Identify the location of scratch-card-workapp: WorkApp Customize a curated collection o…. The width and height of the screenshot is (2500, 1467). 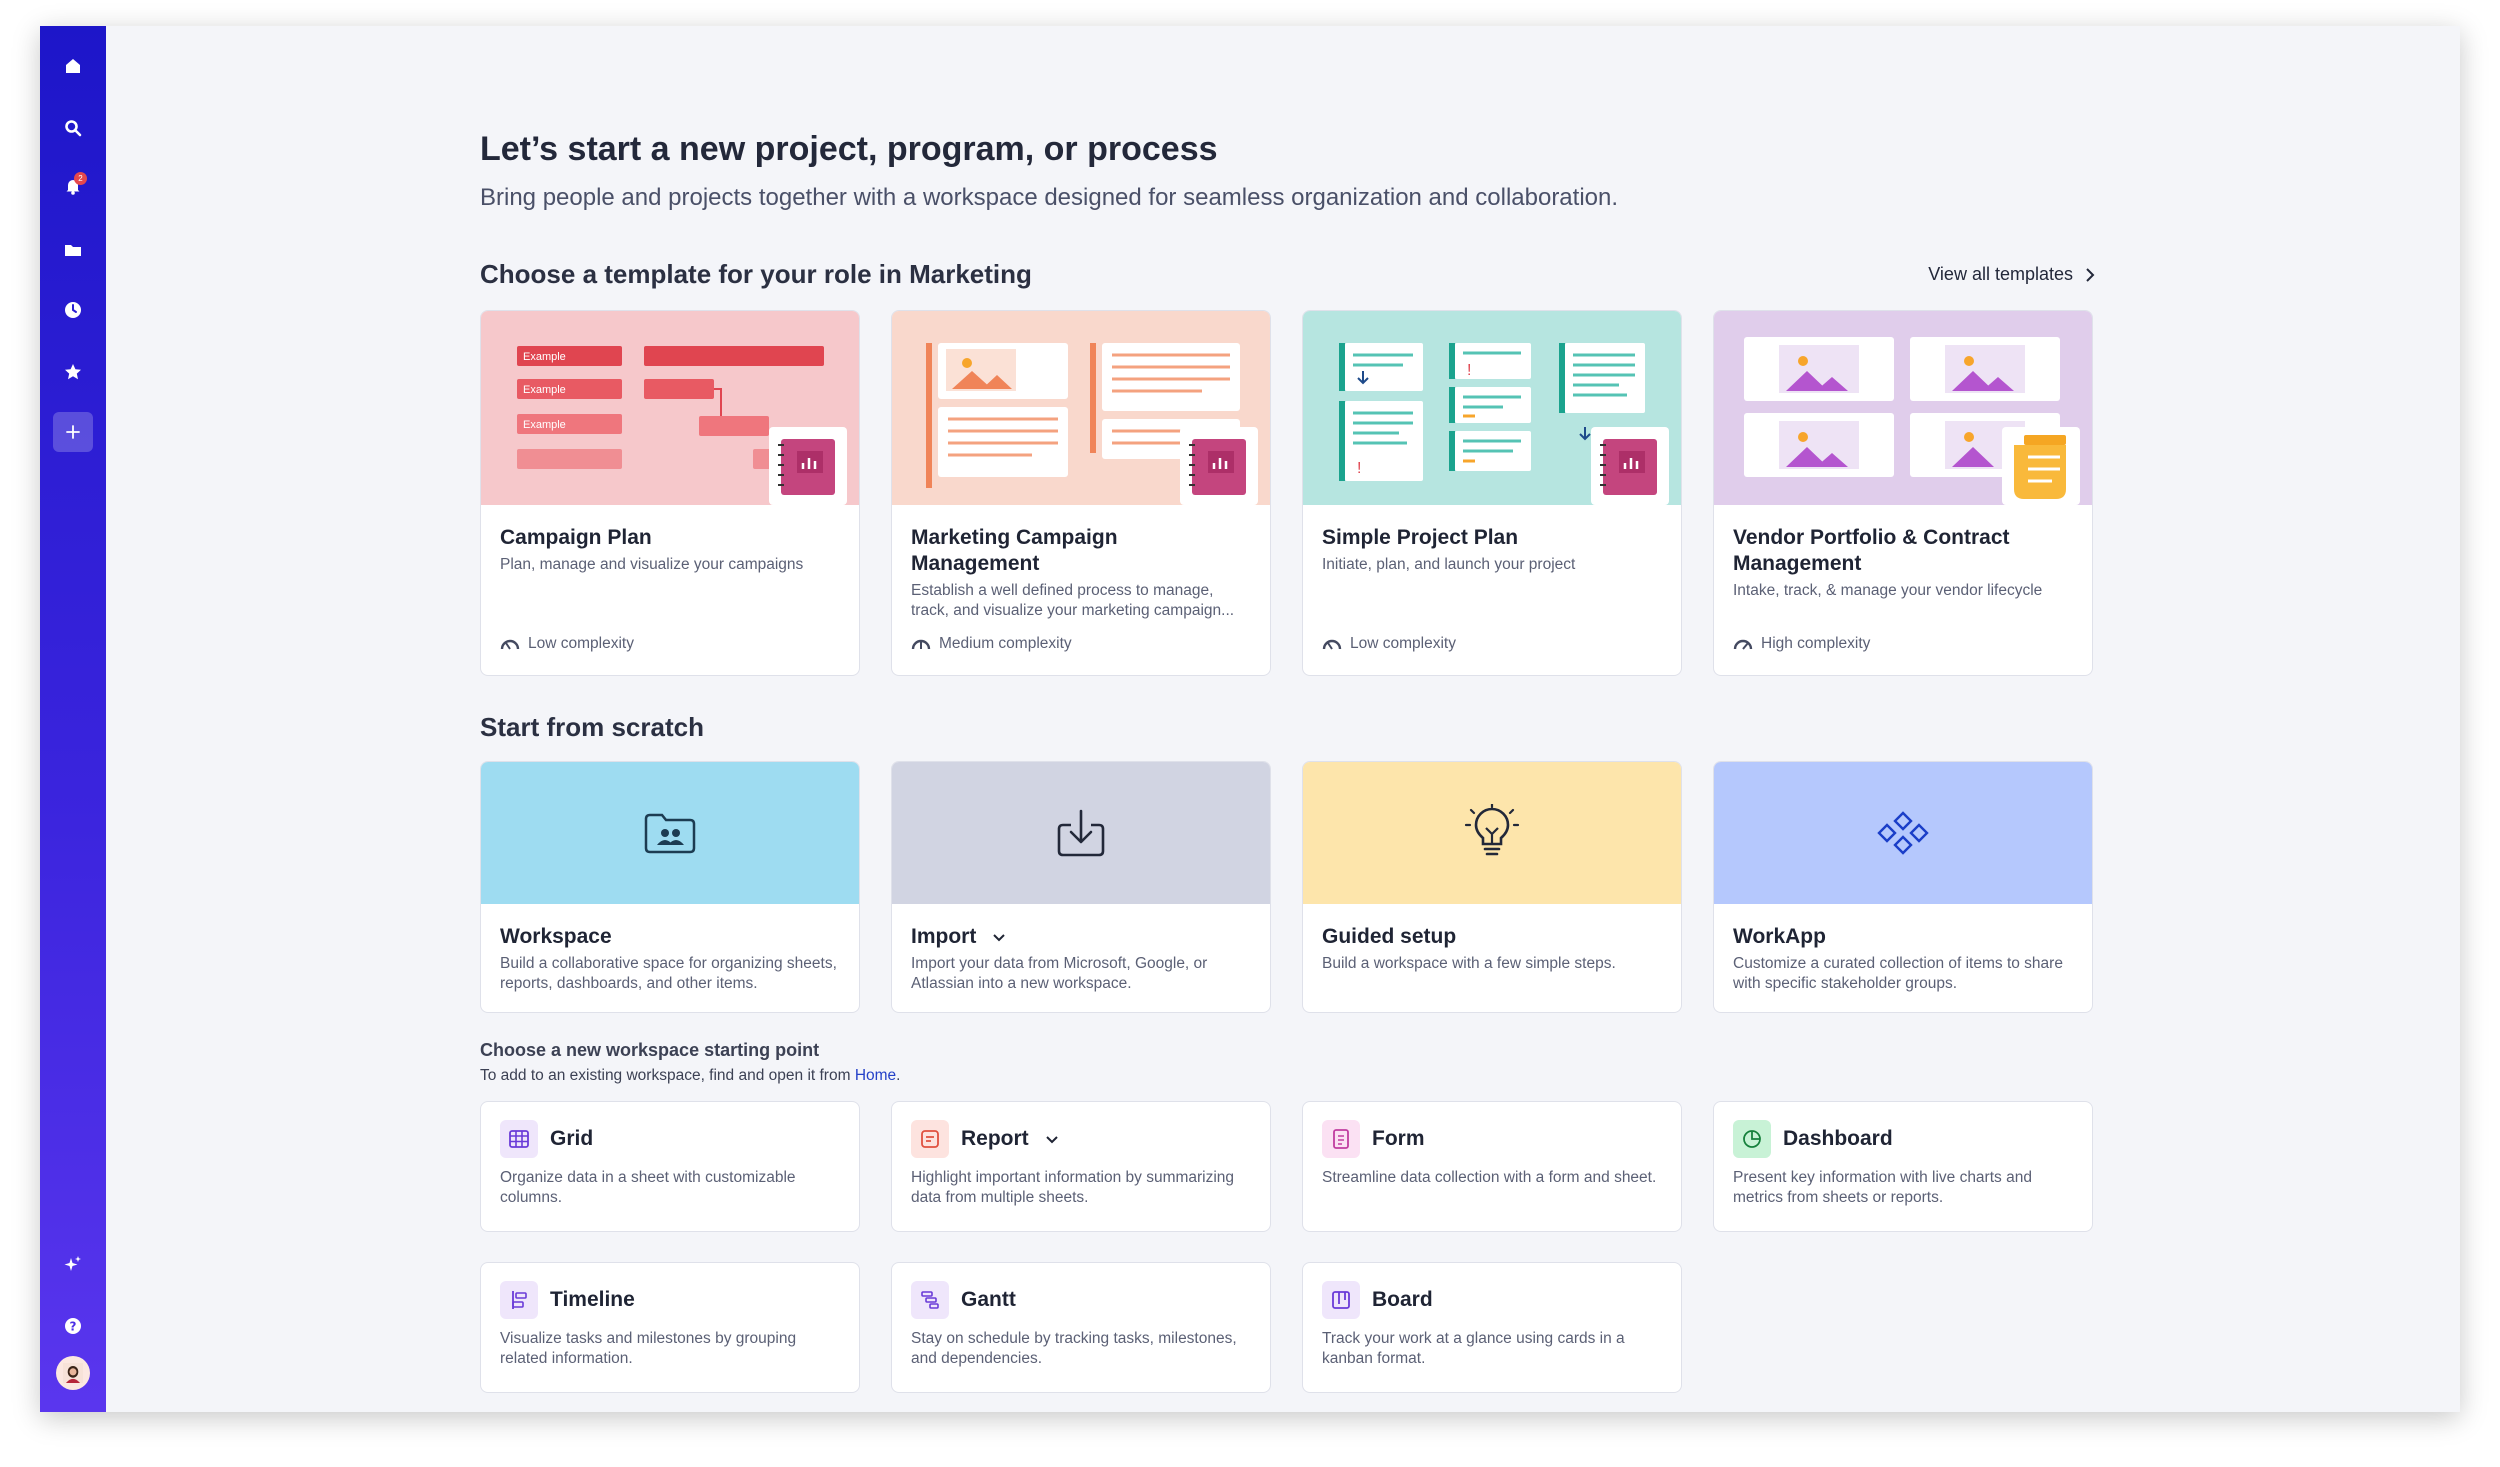
(1903, 887).